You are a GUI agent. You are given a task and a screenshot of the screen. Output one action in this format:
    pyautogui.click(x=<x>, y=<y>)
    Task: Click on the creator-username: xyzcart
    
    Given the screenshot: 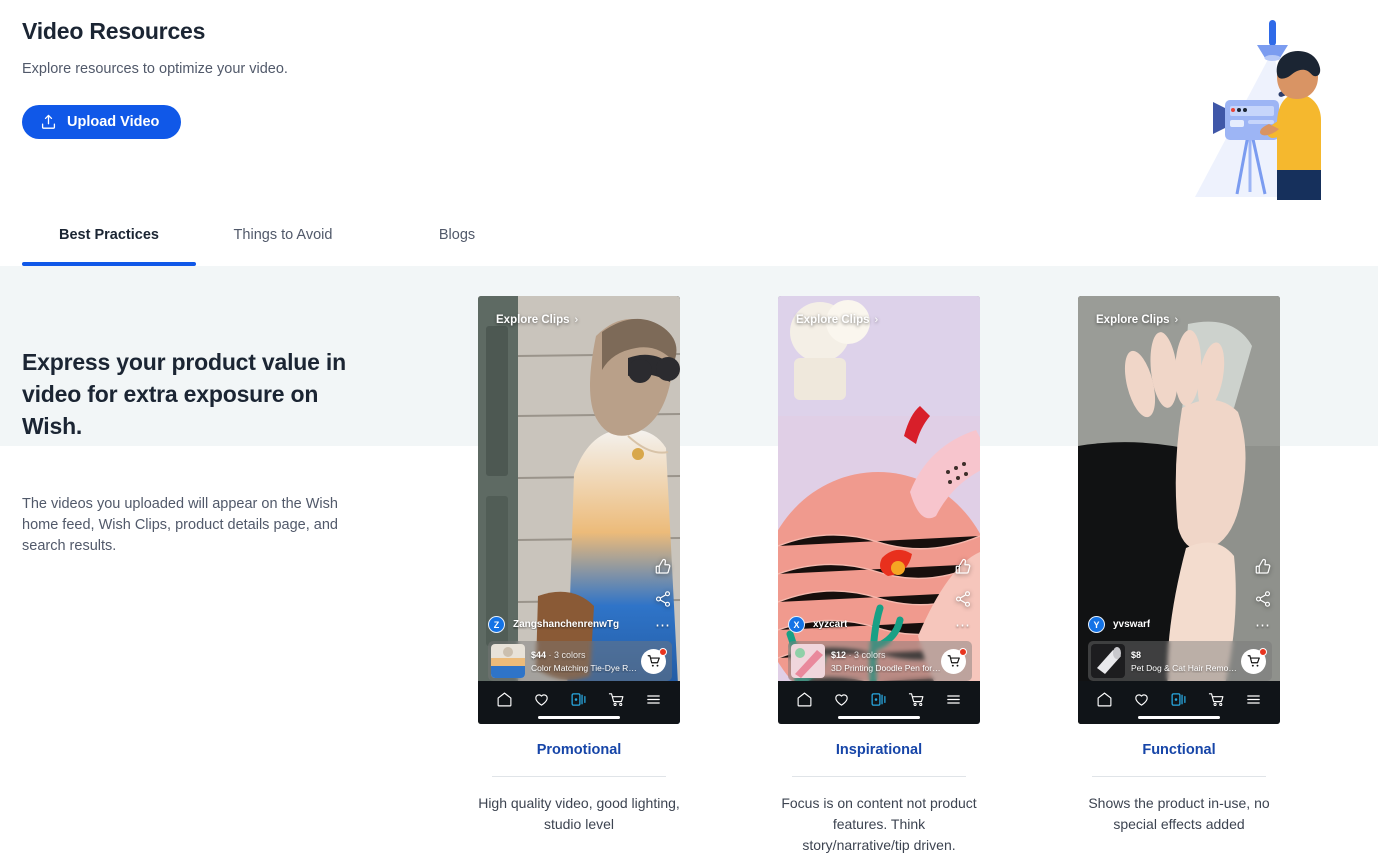 What is the action you would take?
    pyautogui.click(x=830, y=624)
    